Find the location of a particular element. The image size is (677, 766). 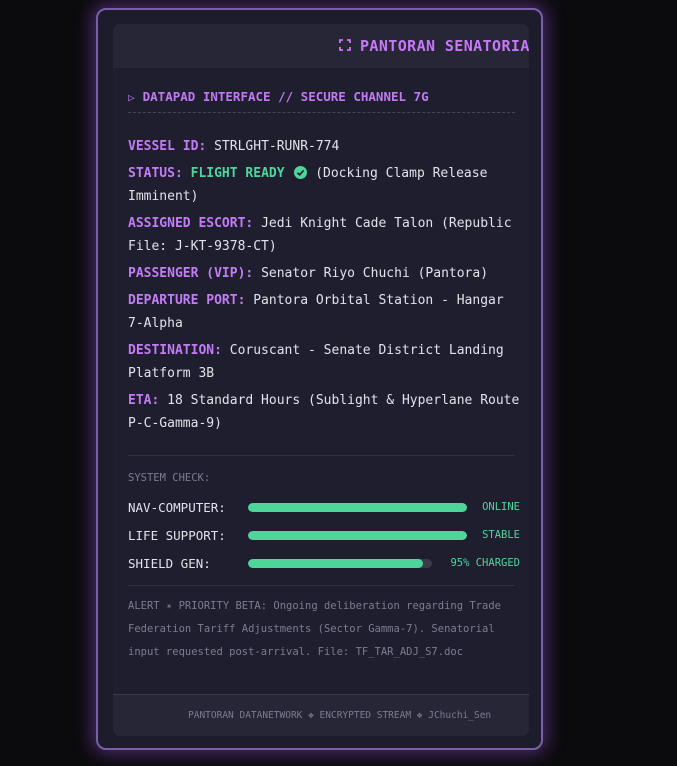

departure-label: DEPARTURE PORT: is located at coordinates (187, 300).